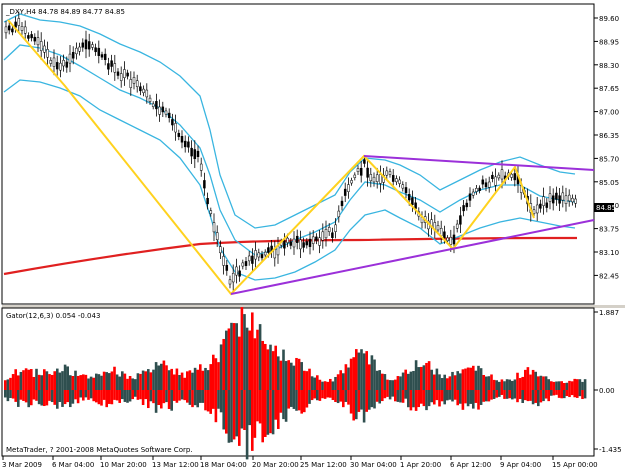 The height and width of the screenshot is (470, 627). I want to click on time-tick-label: 13 Mar 12:00, so click(175, 465).